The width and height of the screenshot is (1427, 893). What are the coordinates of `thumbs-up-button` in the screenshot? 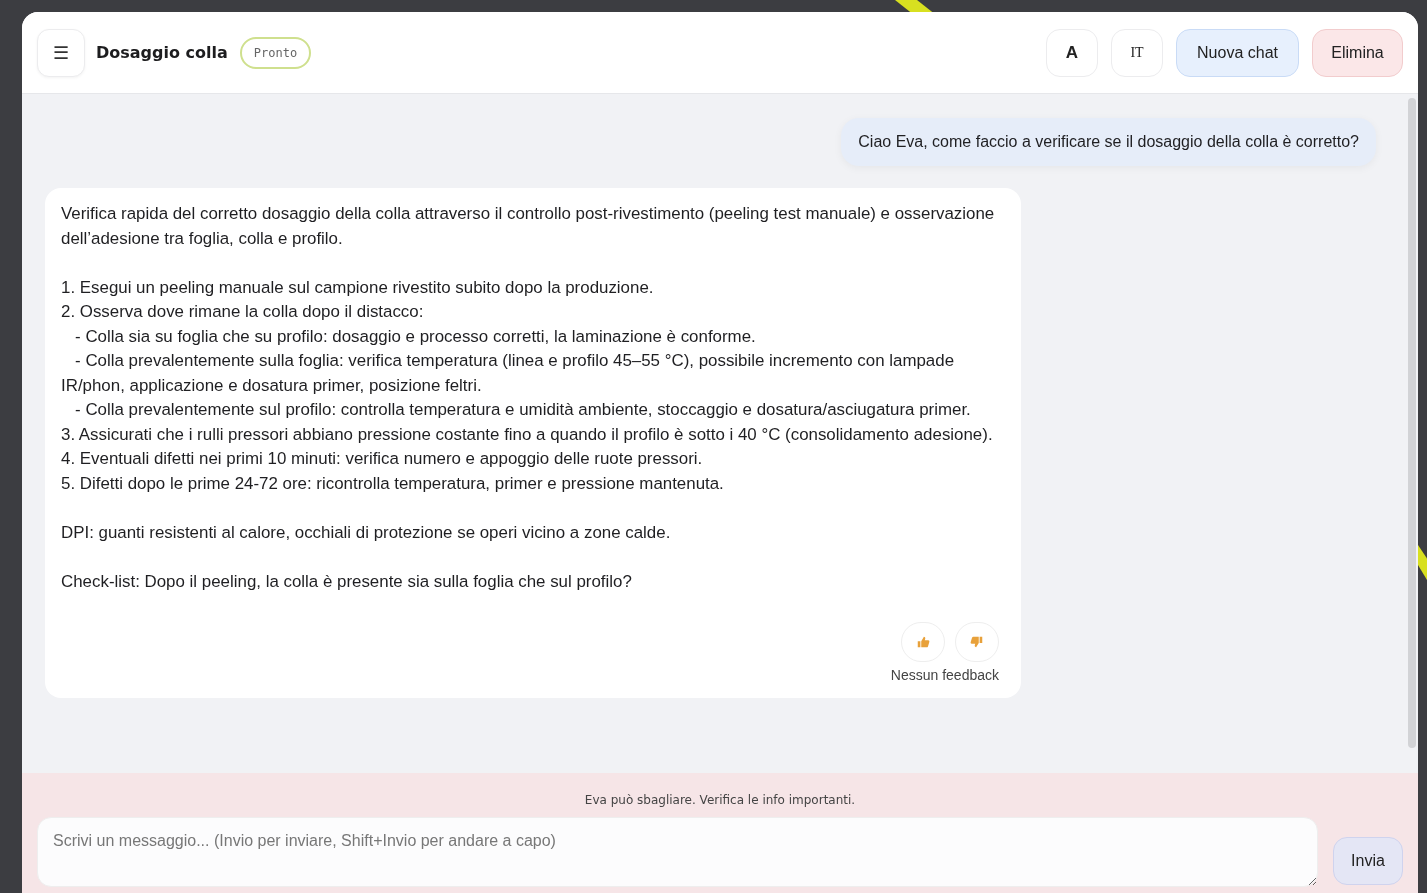 It's located at (923, 642).